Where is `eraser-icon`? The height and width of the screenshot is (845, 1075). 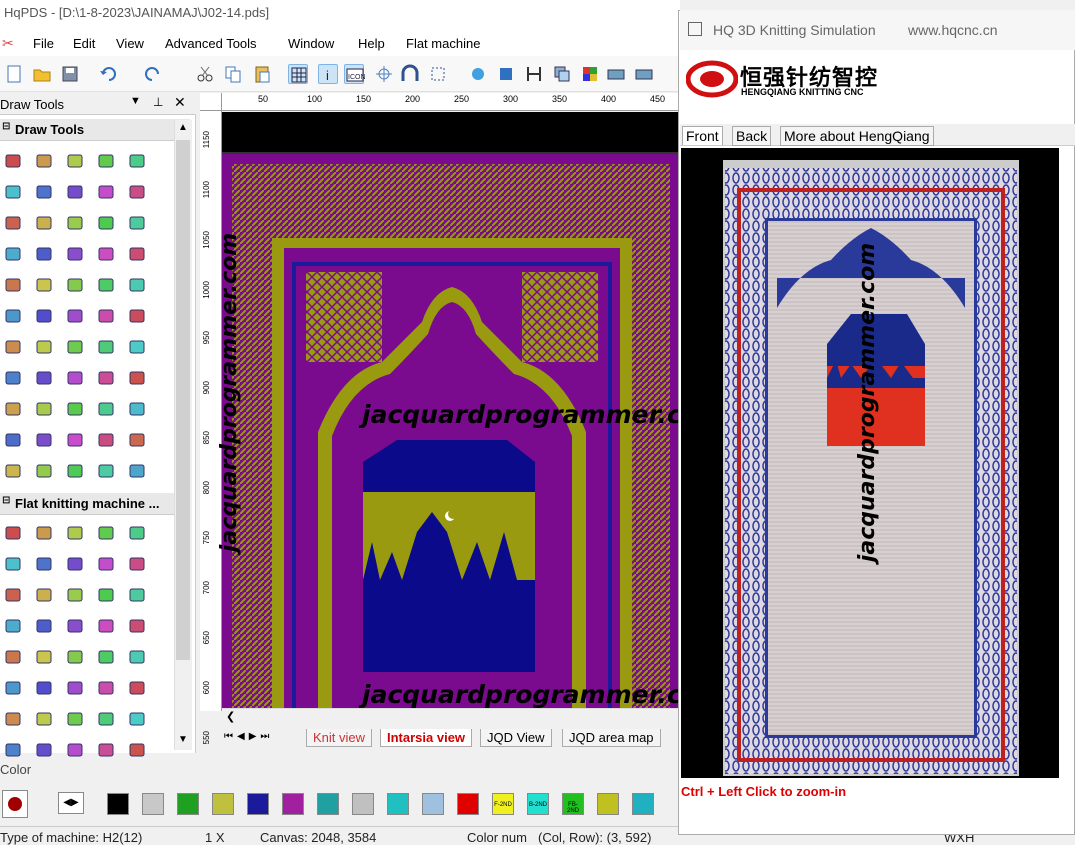 eraser-icon is located at coordinates (137, 471).